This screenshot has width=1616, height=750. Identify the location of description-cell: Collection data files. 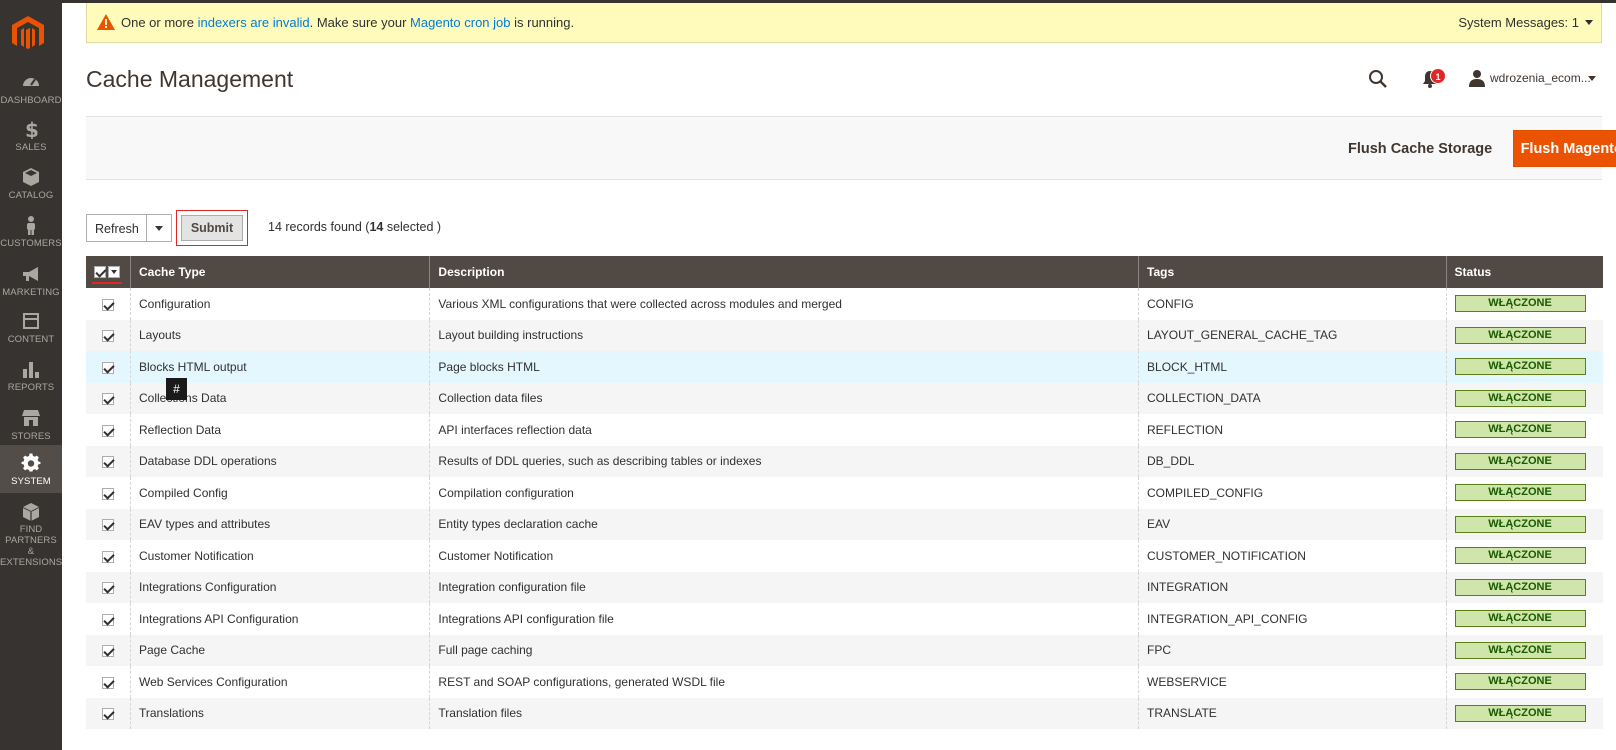
(784, 398).